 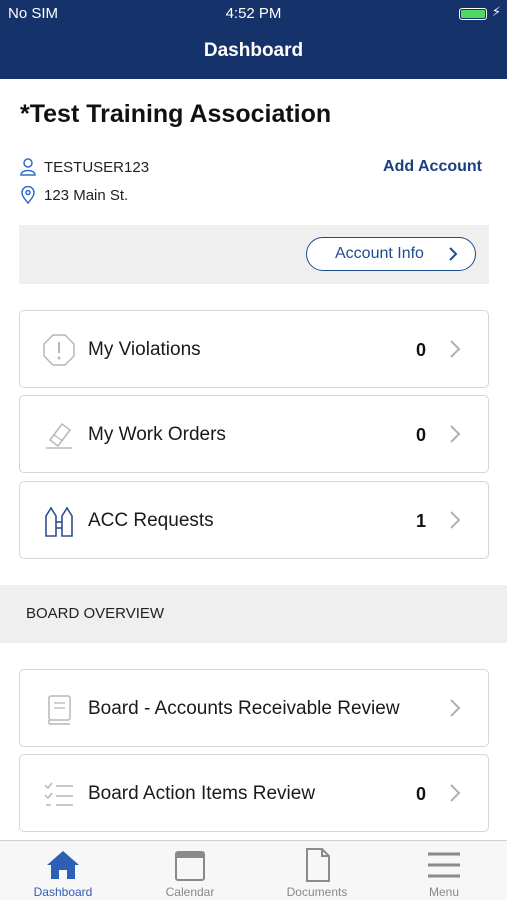 What do you see at coordinates (28, 195) in the screenshot?
I see `location-pin-icon` at bounding box center [28, 195].